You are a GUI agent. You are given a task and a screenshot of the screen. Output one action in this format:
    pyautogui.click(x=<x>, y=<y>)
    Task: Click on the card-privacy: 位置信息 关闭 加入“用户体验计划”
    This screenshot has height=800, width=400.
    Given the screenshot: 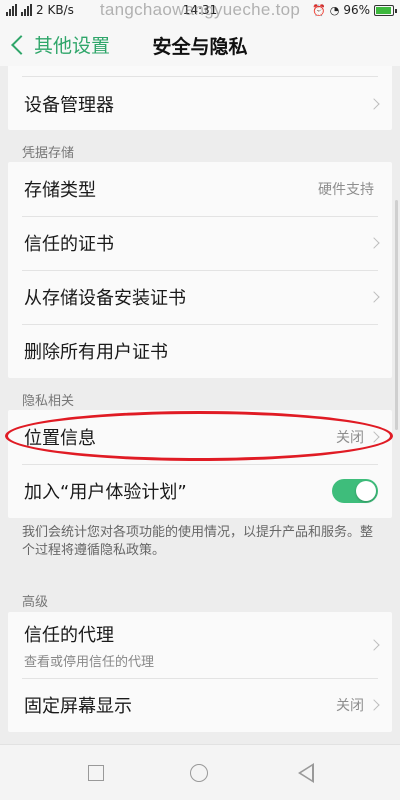 What is the action you would take?
    pyautogui.click(x=200, y=464)
    